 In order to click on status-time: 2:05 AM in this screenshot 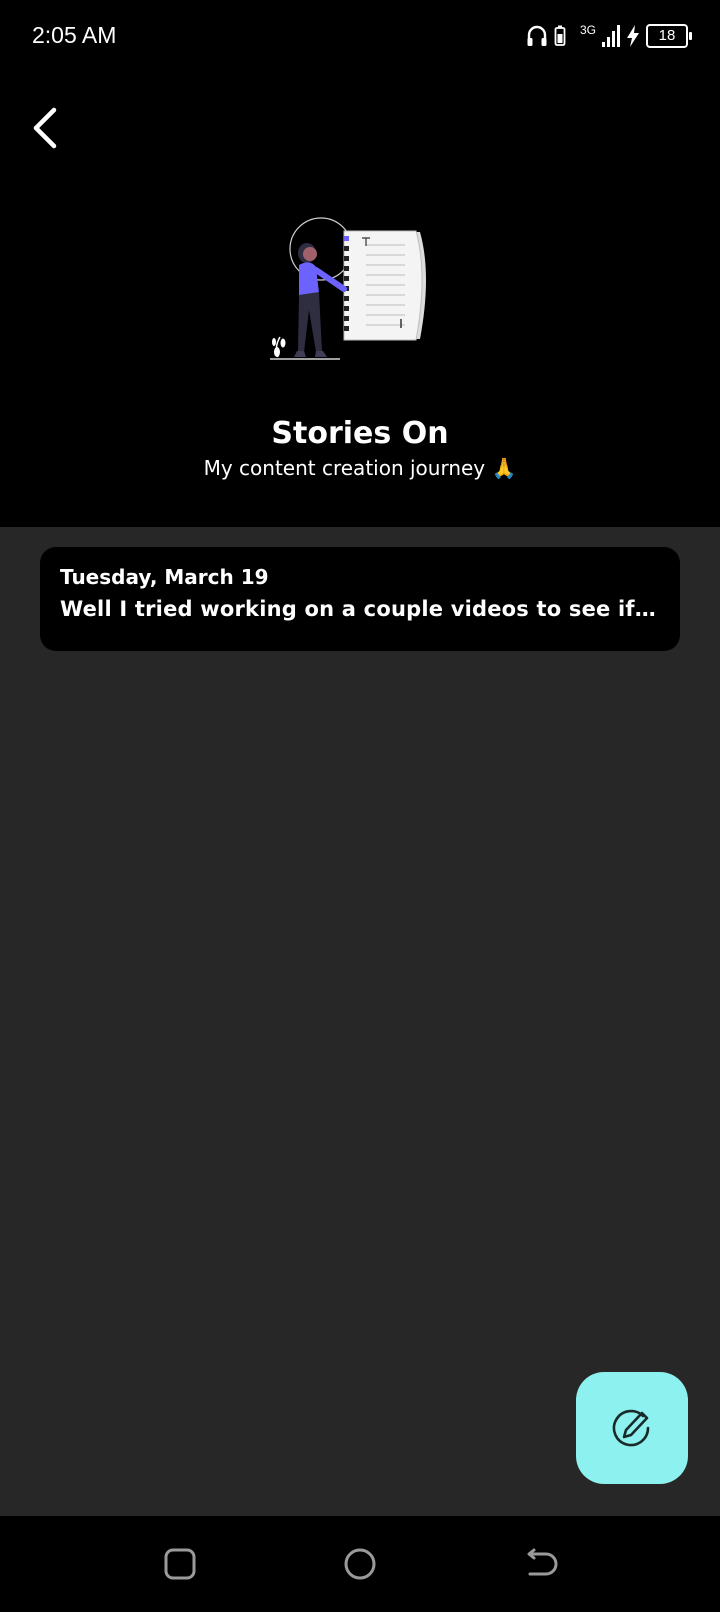, I will do `click(74, 35)`.